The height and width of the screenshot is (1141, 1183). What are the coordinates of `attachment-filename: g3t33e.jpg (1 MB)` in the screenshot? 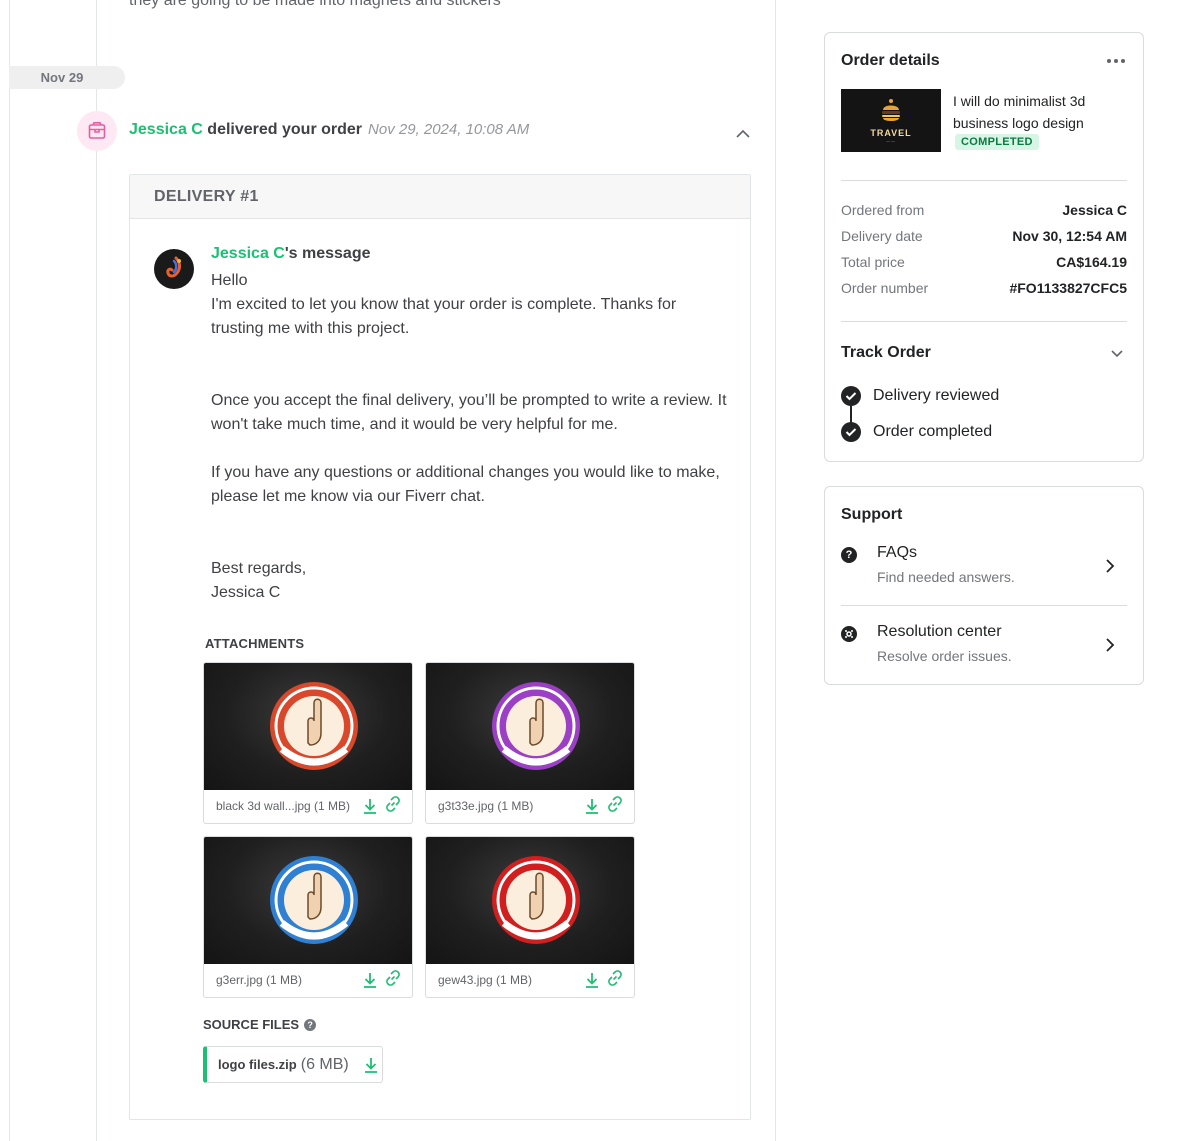 It's located at (485, 806).